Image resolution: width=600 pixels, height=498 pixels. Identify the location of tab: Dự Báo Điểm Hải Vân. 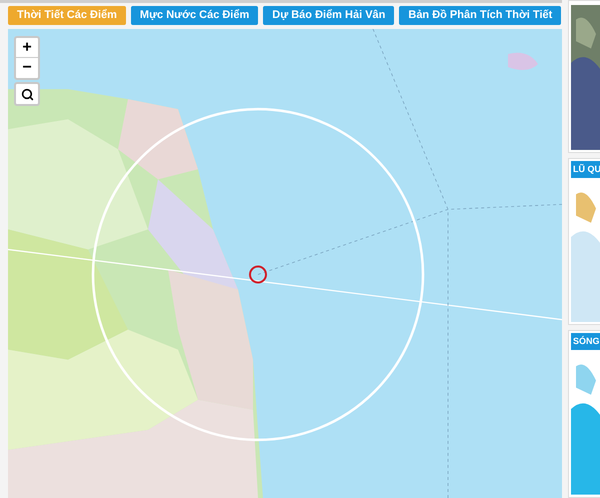
(328, 15).